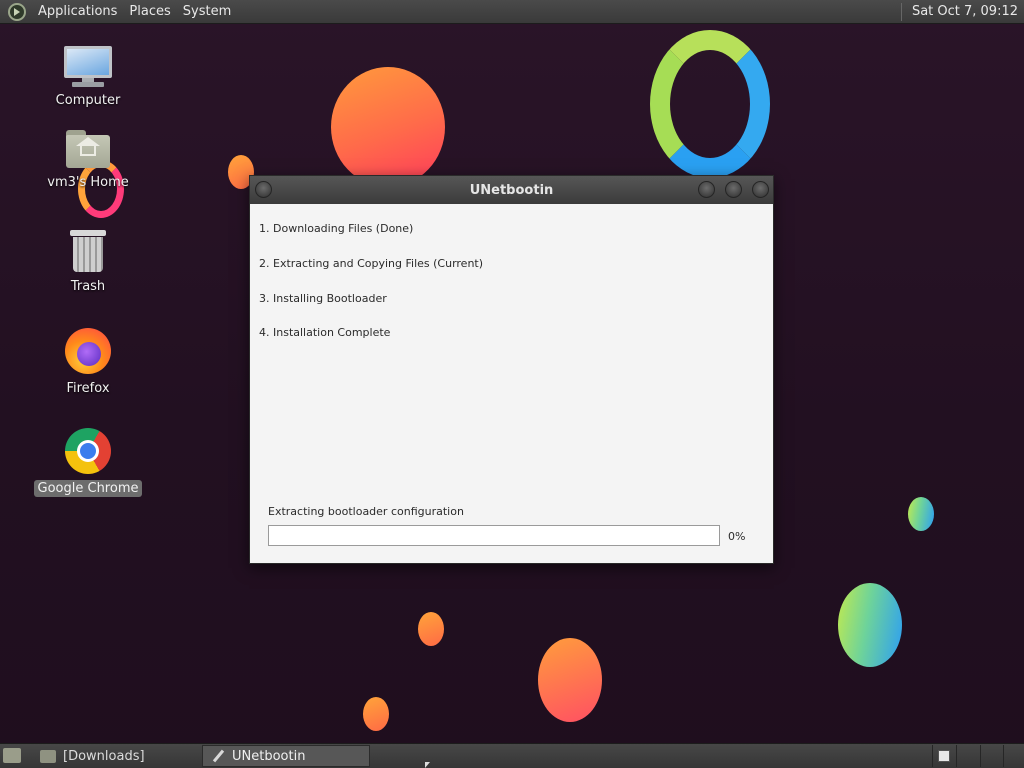 The width and height of the screenshot is (1024, 768). I want to click on desktop-icon-firefox: Firefox, so click(88, 362).